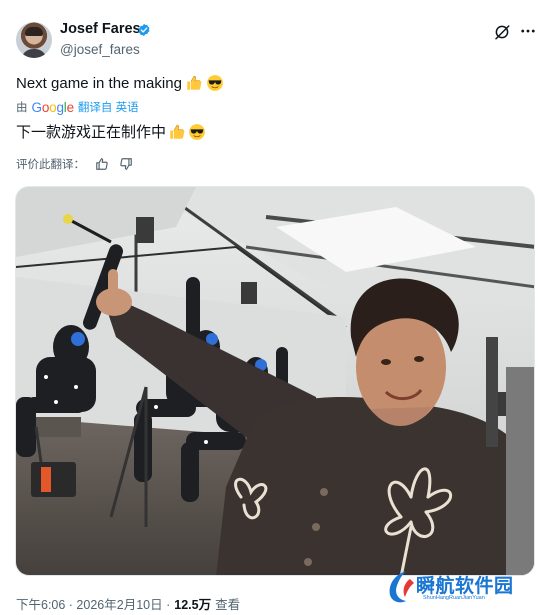 This screenshot has height=615, width=550. I want to click on rate-translation-label: 评价此翻译：, so click(50, 165).